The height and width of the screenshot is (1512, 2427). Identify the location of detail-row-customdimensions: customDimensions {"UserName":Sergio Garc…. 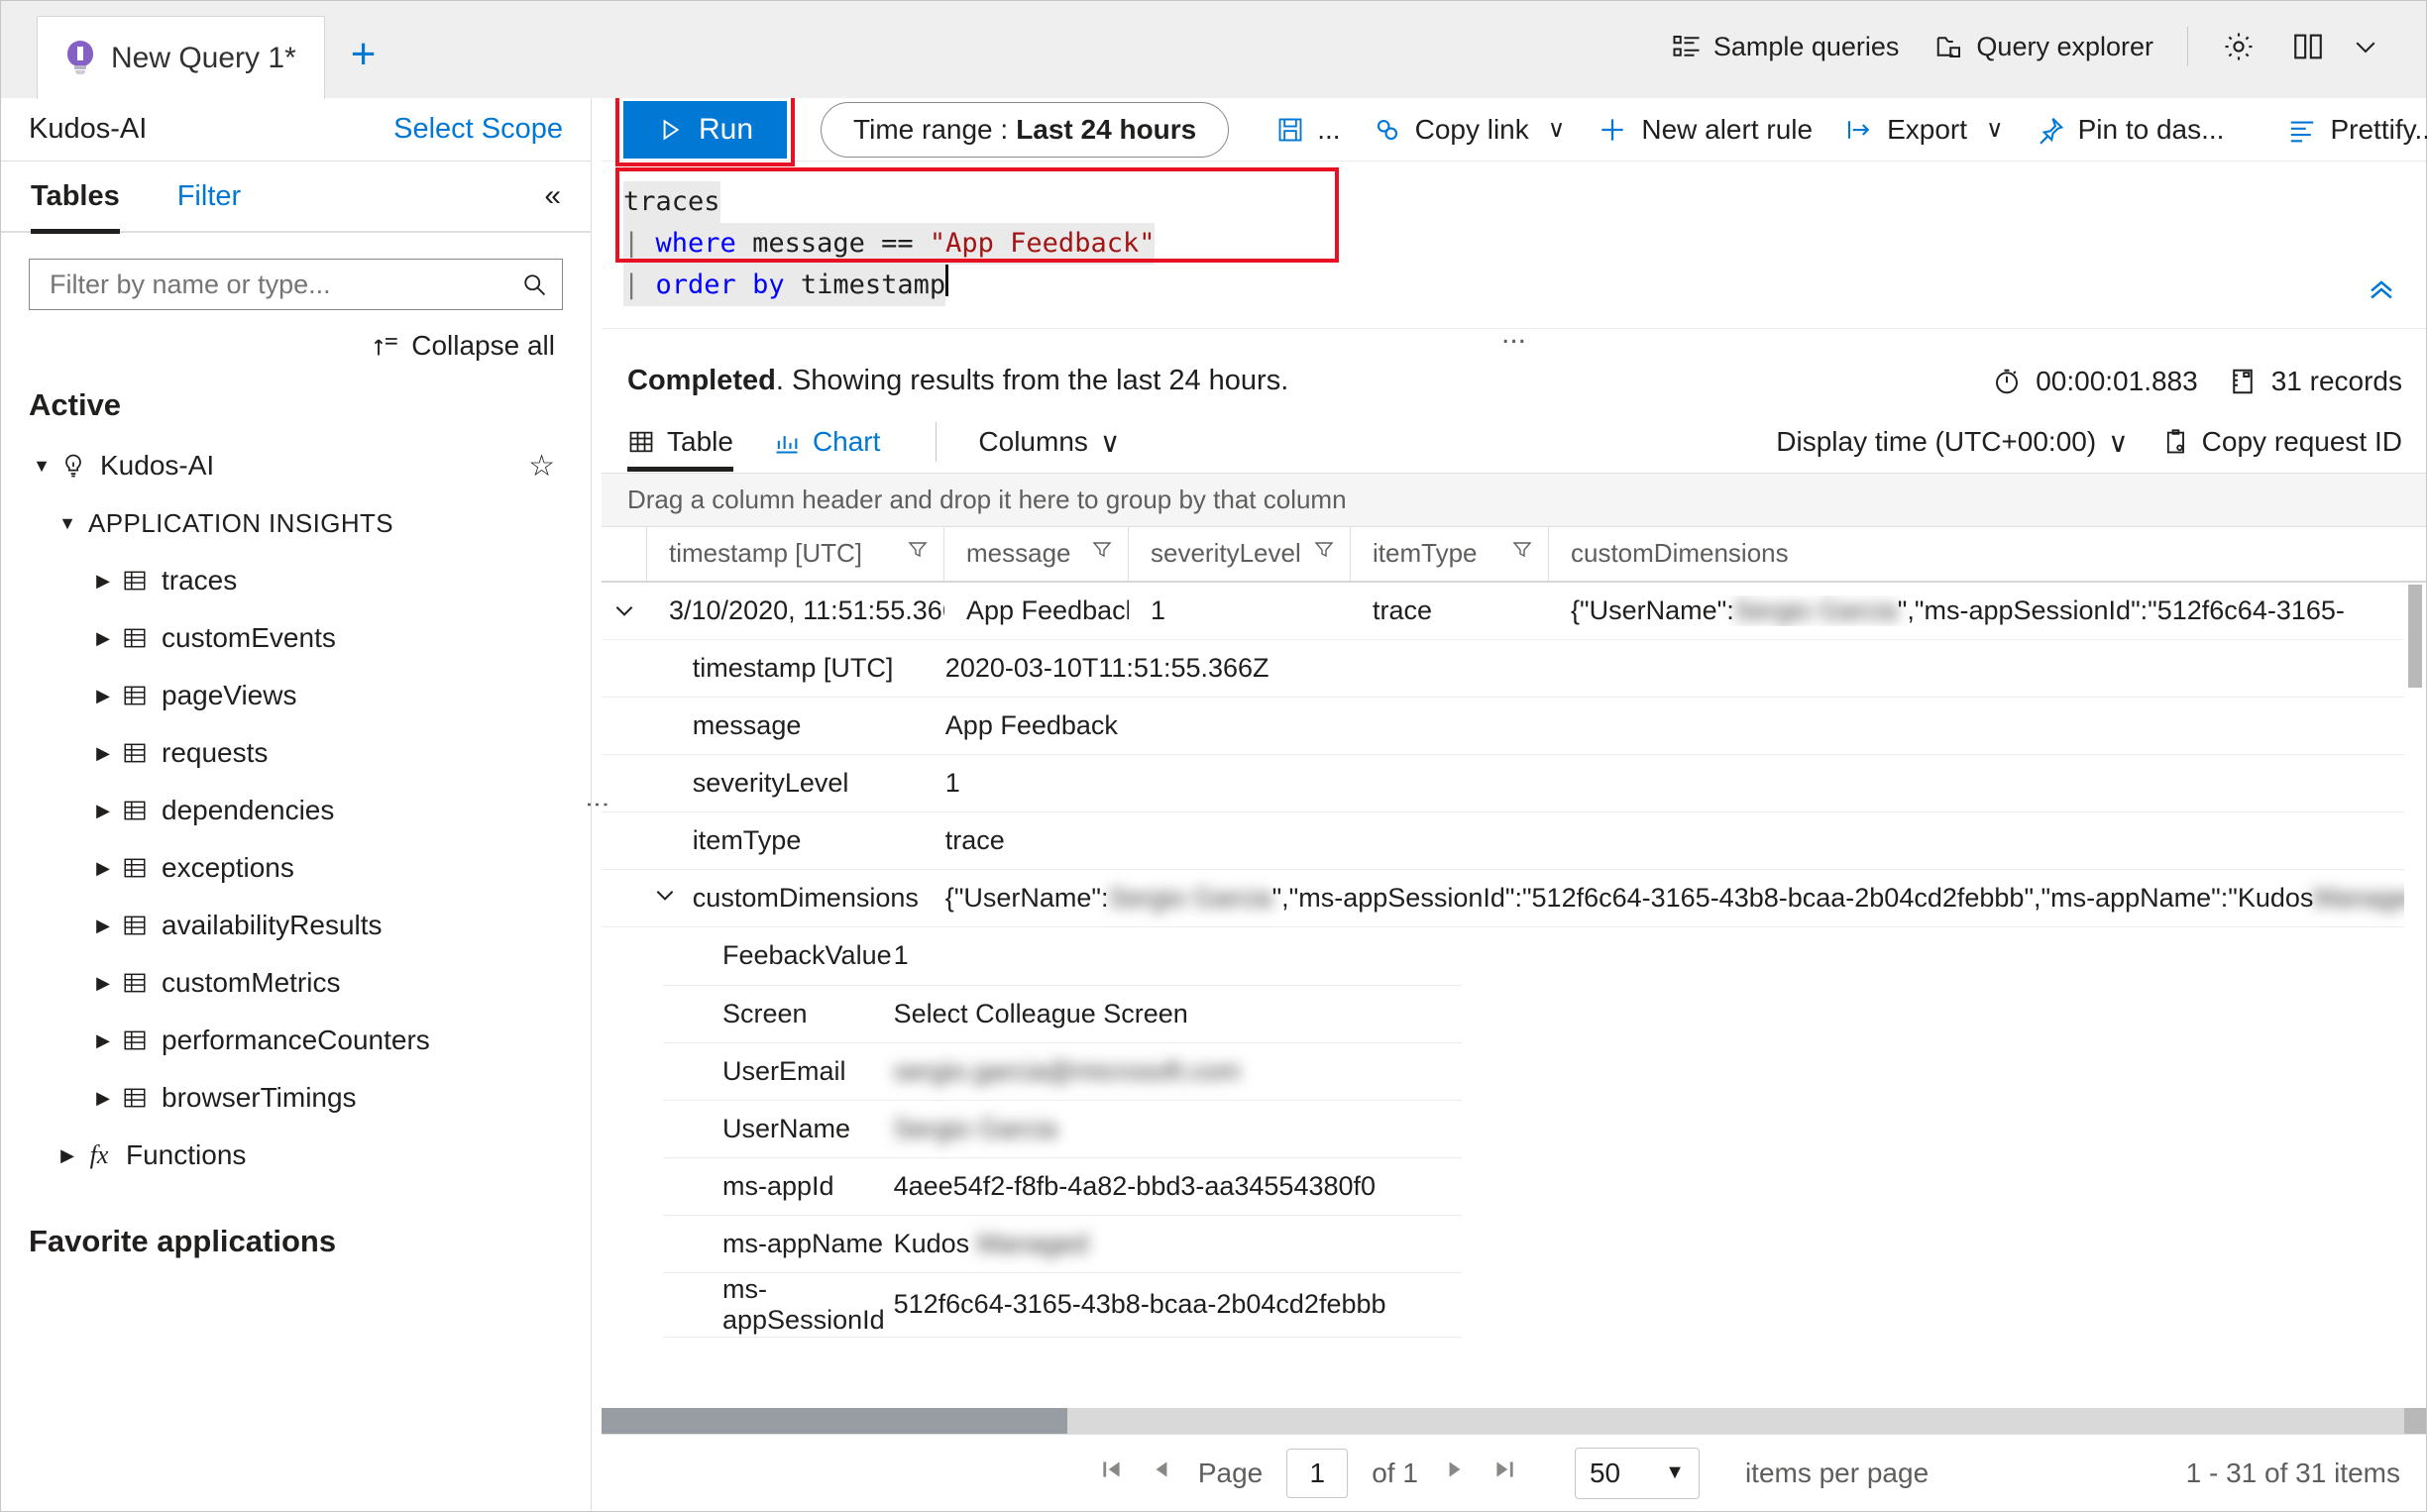
(1514, 899).